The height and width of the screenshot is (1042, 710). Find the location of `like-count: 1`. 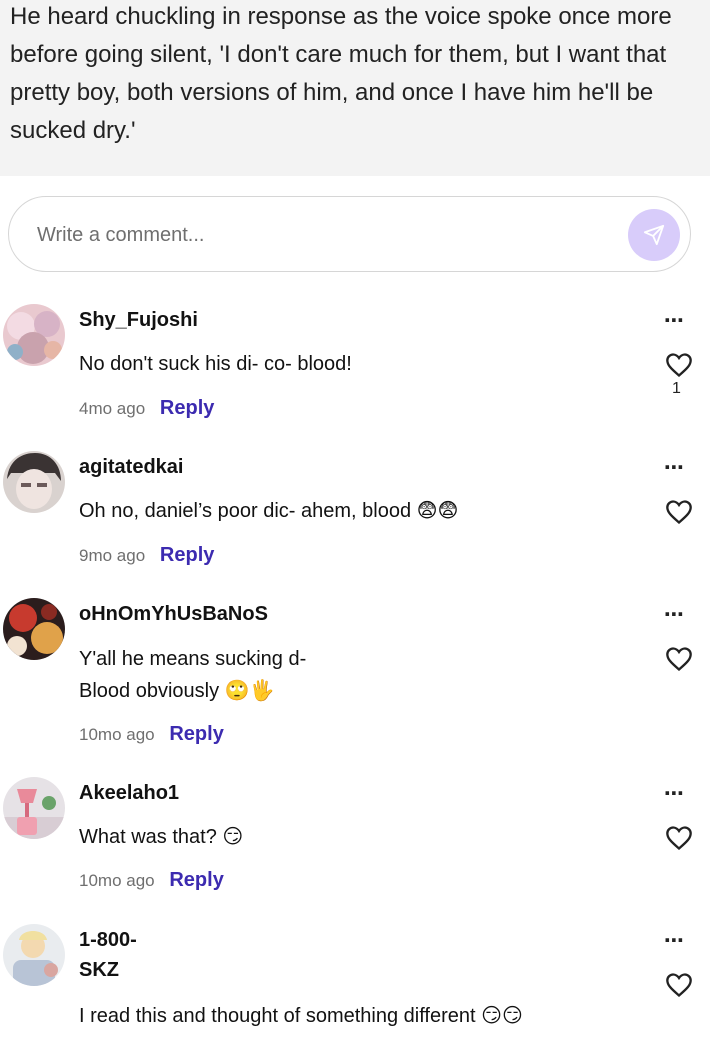

like-count: 1 is located at coordinates (676, 388).